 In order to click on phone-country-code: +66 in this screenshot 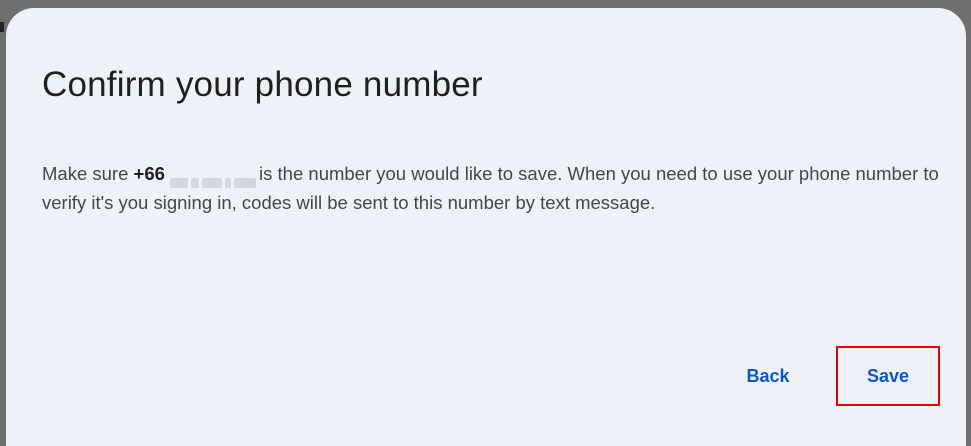, I will do `click(149, 173)`.